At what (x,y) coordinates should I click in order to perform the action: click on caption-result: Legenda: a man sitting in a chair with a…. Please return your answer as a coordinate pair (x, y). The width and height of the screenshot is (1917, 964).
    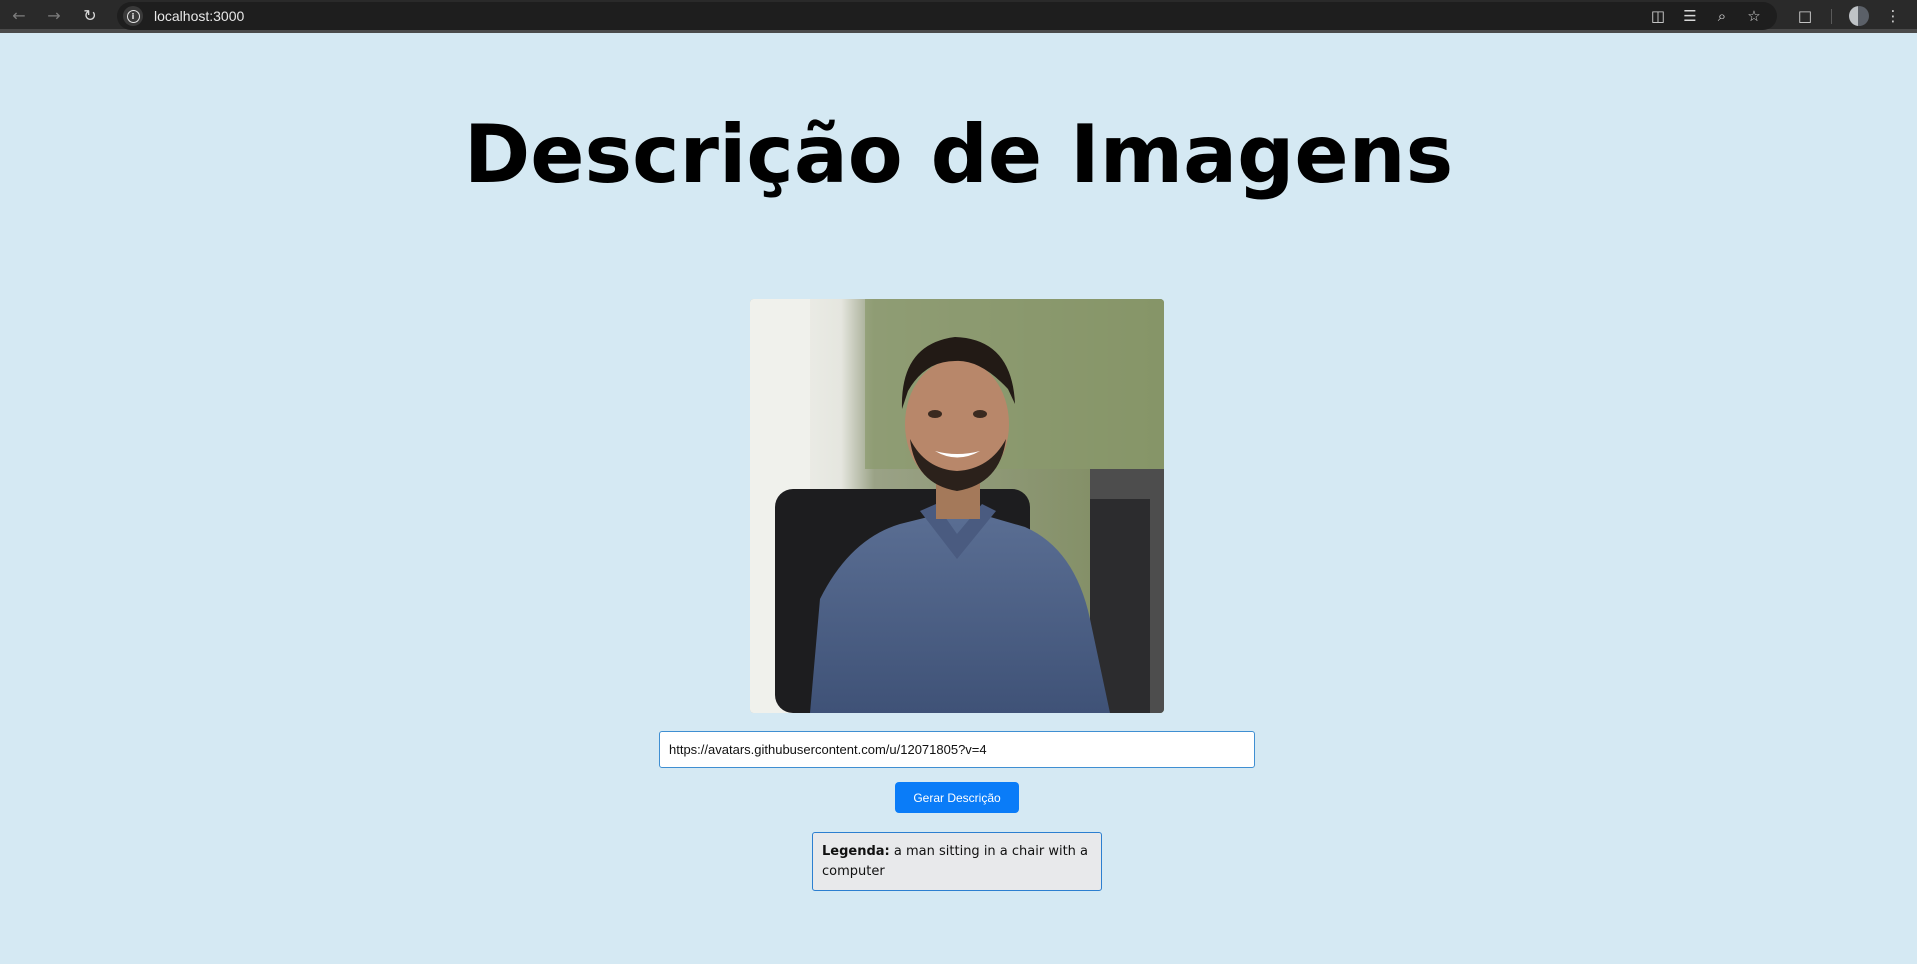
    Looking at the image, I should click on (957, 861).